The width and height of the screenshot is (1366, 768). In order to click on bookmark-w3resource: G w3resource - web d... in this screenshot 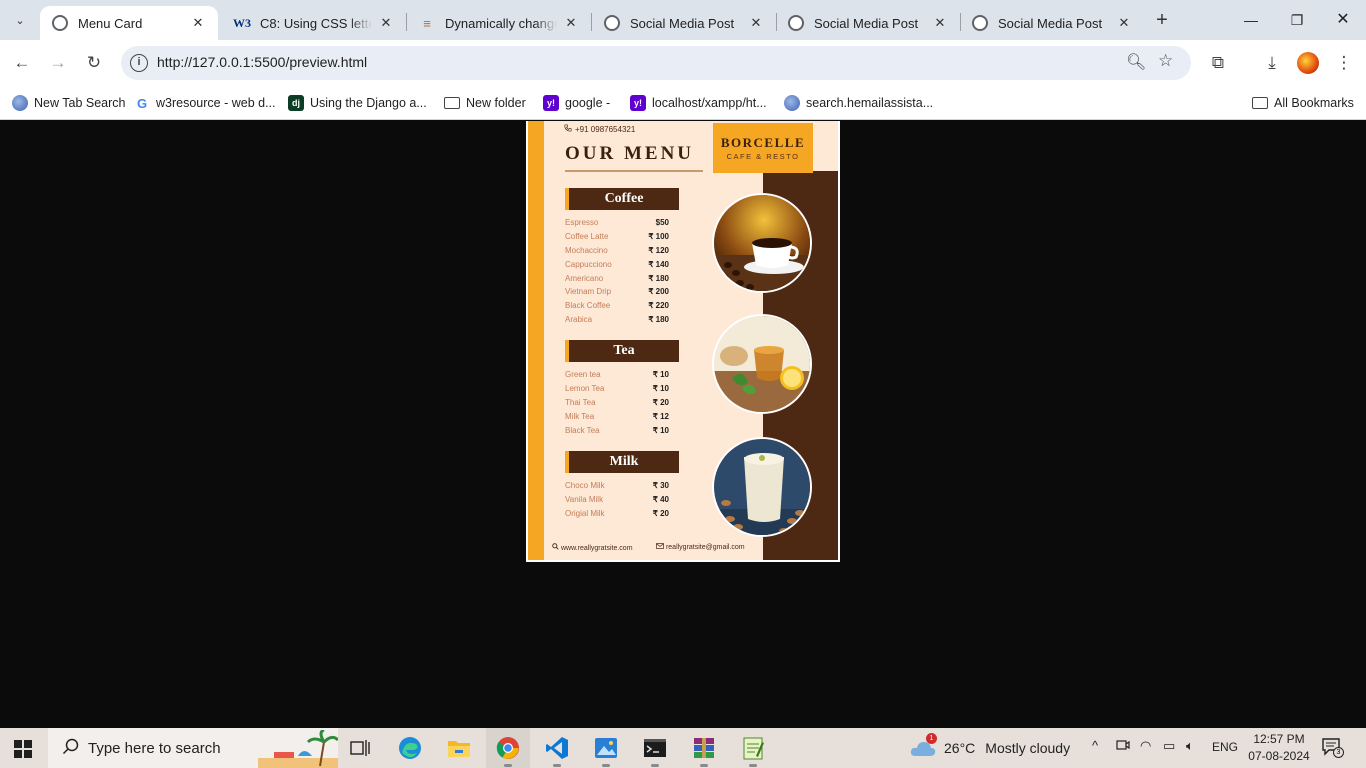, I will do `click(205, 103)`.